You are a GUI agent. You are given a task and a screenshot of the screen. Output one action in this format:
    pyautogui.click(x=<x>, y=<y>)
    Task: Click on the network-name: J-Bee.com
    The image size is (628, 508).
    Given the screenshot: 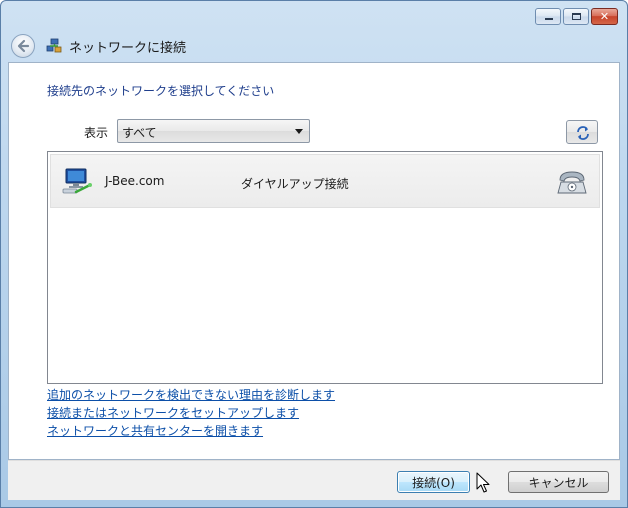 What is the action you would take?
    pyautogui.click(x=135, y=181)
    